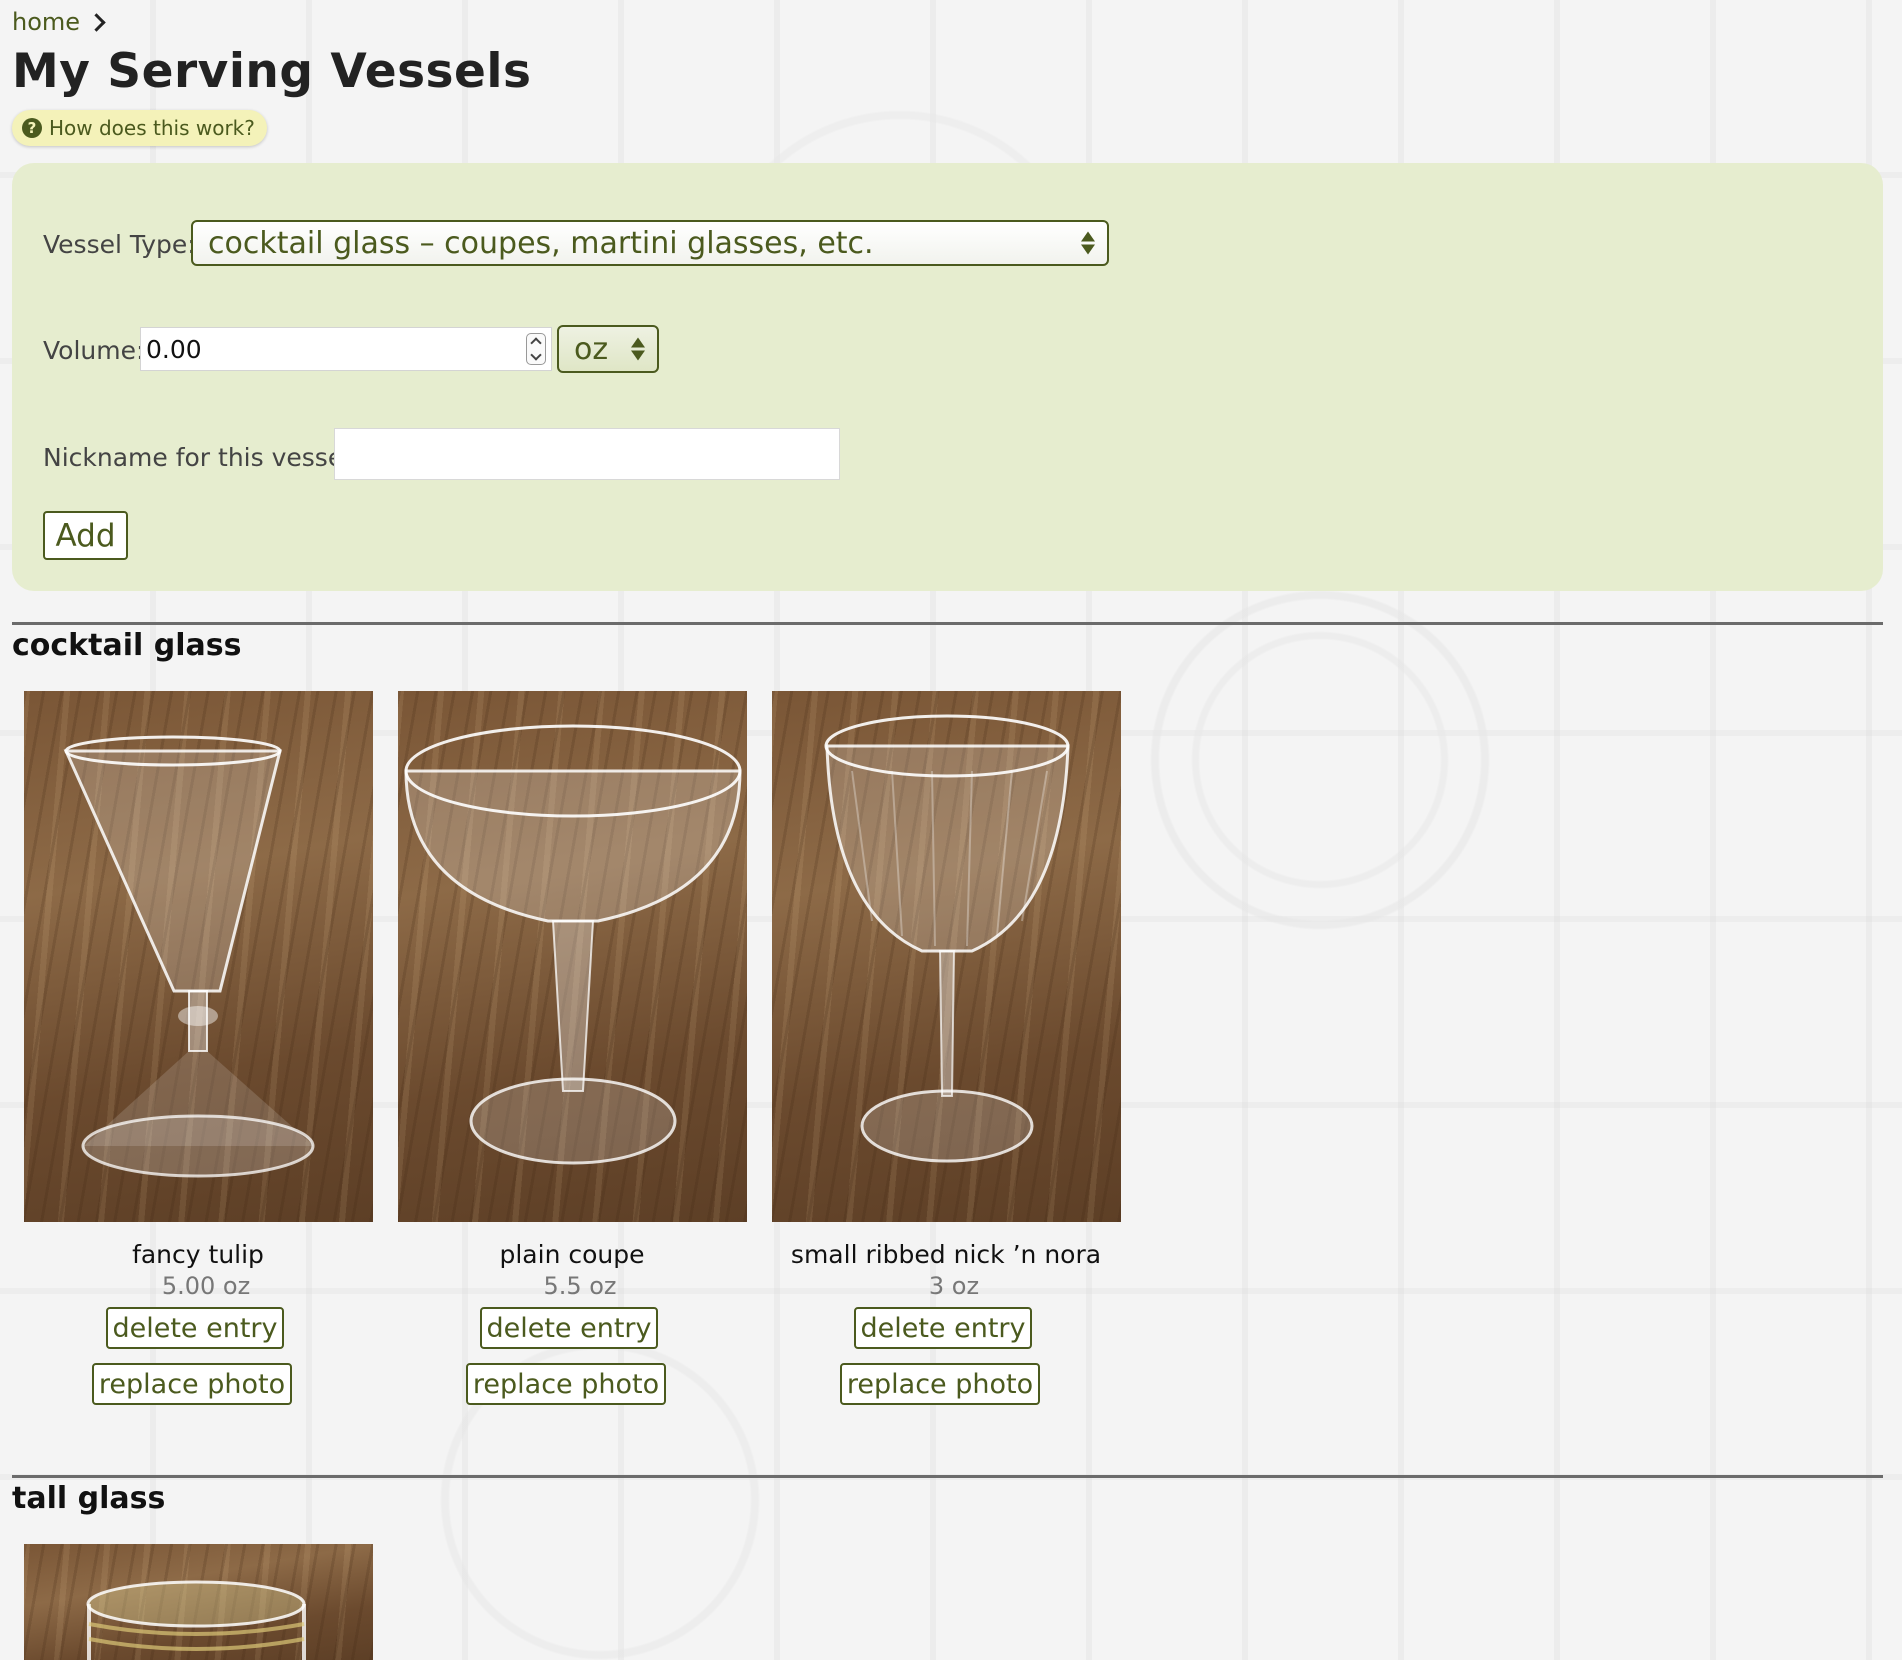  Describe the element at coordinates (346, 349) in the screenshot. I see `volume-input: 0.00` at that location.